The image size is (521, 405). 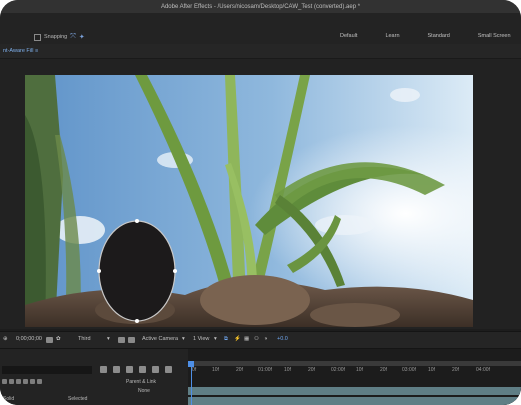 I want to click on frame-blending-icon, so click(x=142, y=369).